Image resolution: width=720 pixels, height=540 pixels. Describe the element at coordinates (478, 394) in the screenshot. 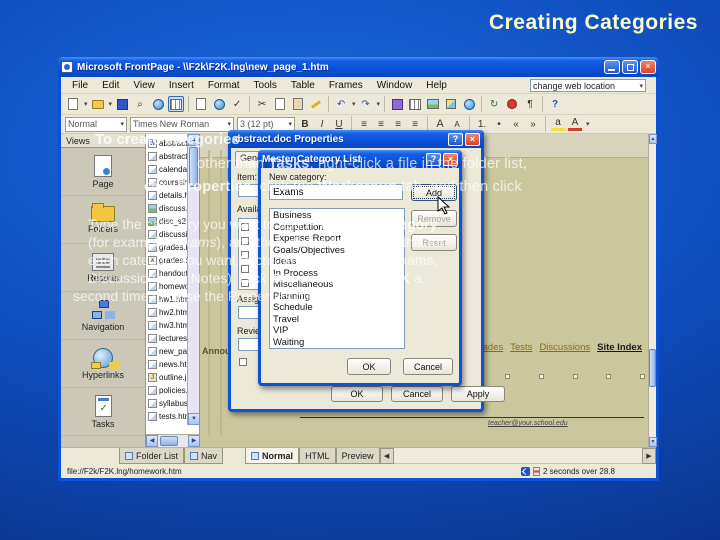

I see `apply-button: Apply` at that location.